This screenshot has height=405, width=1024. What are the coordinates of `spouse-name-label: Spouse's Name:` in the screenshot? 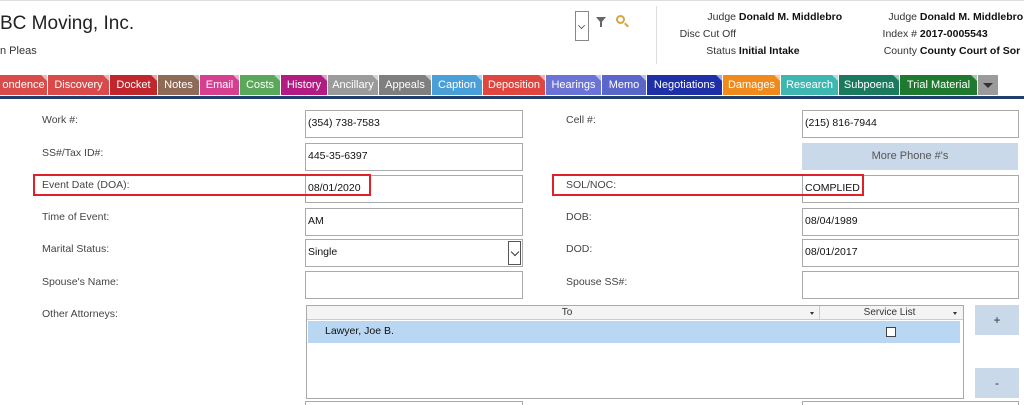 It's located at (80, 282).